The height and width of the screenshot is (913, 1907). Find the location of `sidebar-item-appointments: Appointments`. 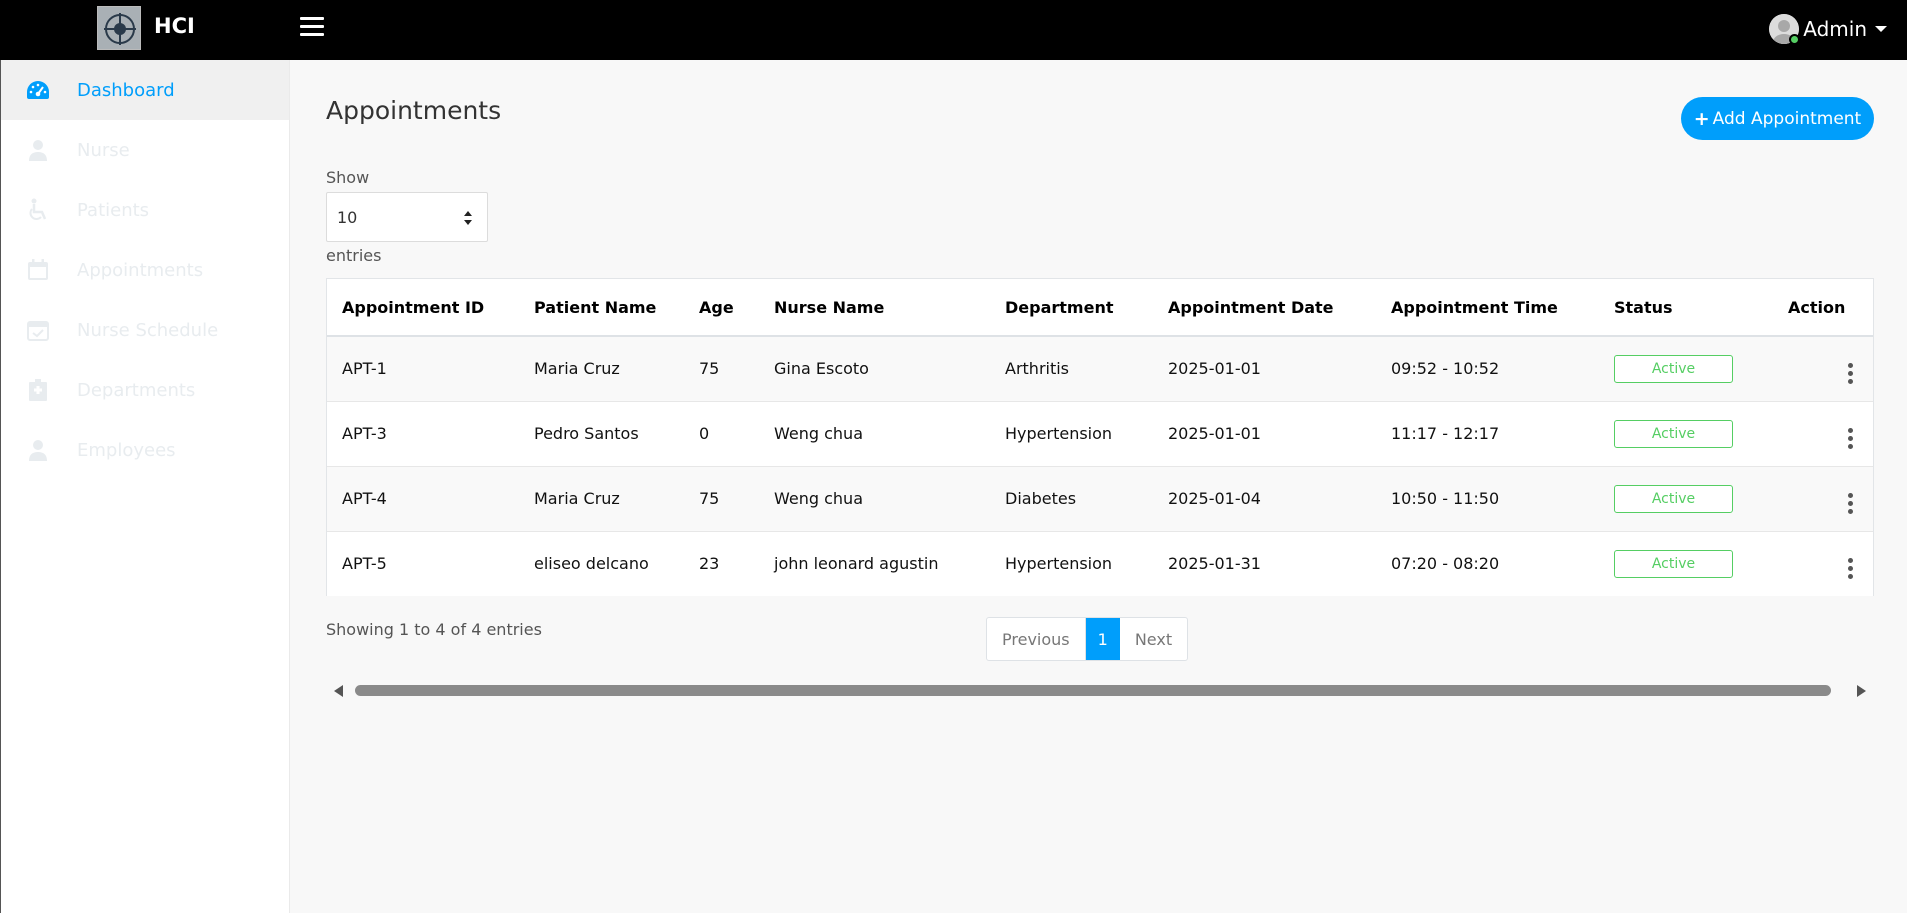

sidebar-item-appointments: Appointments is located at coordinates (145, 270).